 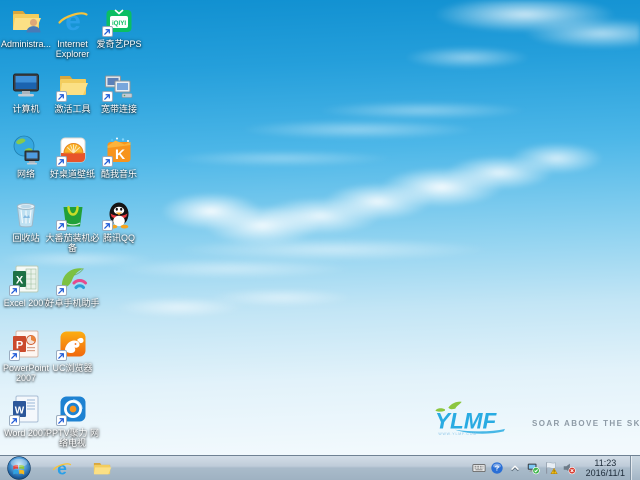 What do you see at coordinates (26, 152) in the screenshot?
I see `network-icon` at bounding box center [26, 152].